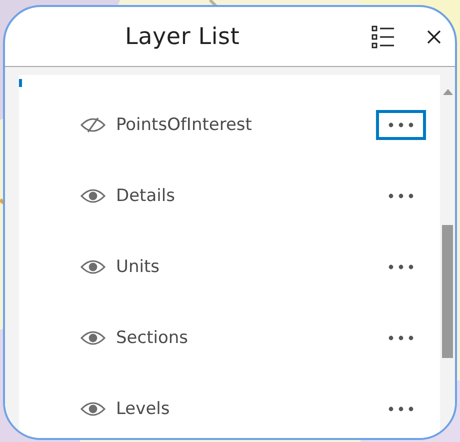  What do you see at coordinates (143, 408) in the screenshot?
I see `layer-name: Levels` at bounding box center [143, 408].